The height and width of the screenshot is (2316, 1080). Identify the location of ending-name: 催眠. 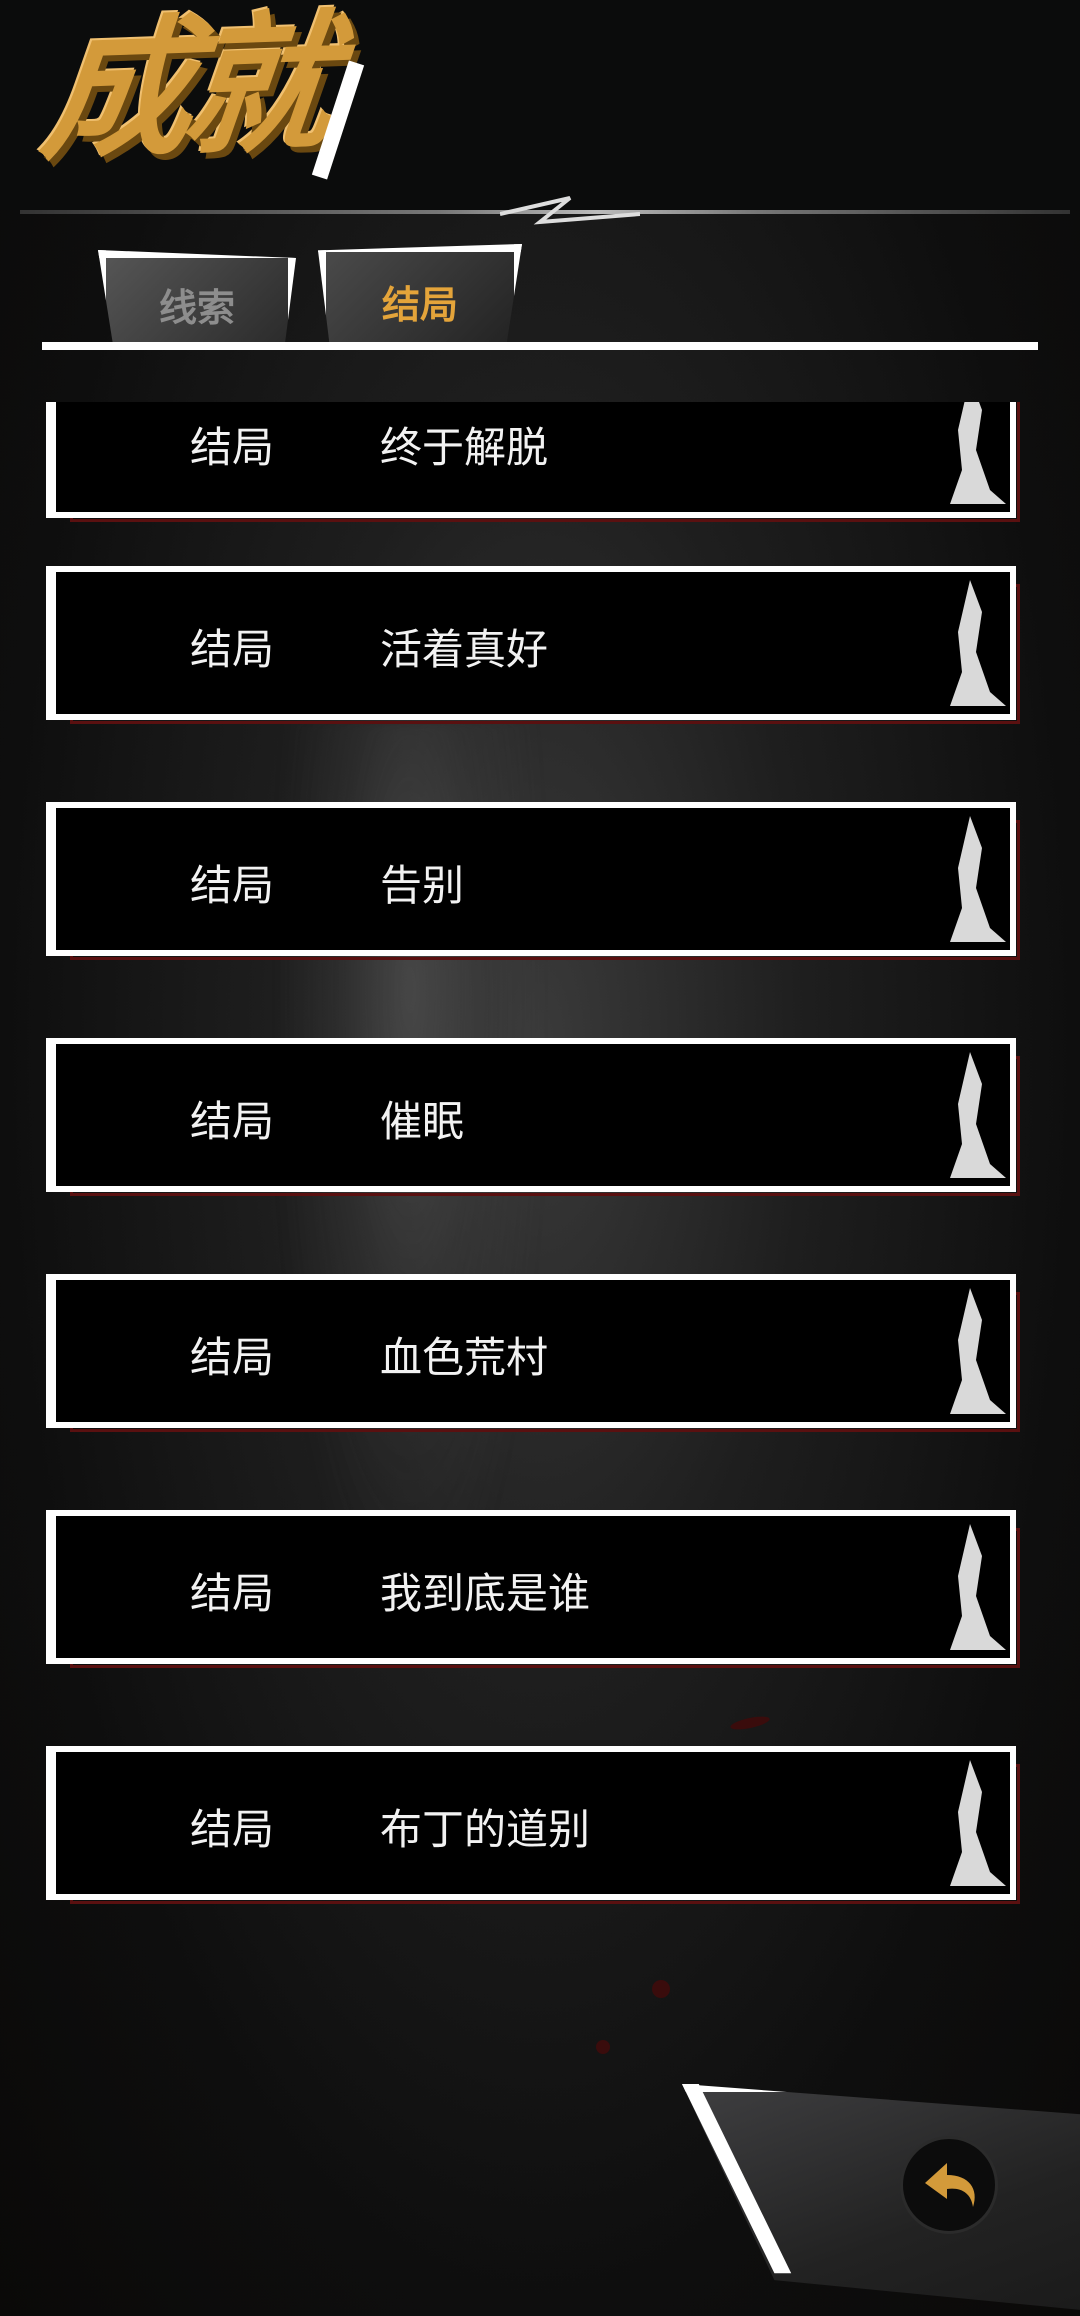
(422, 1121).